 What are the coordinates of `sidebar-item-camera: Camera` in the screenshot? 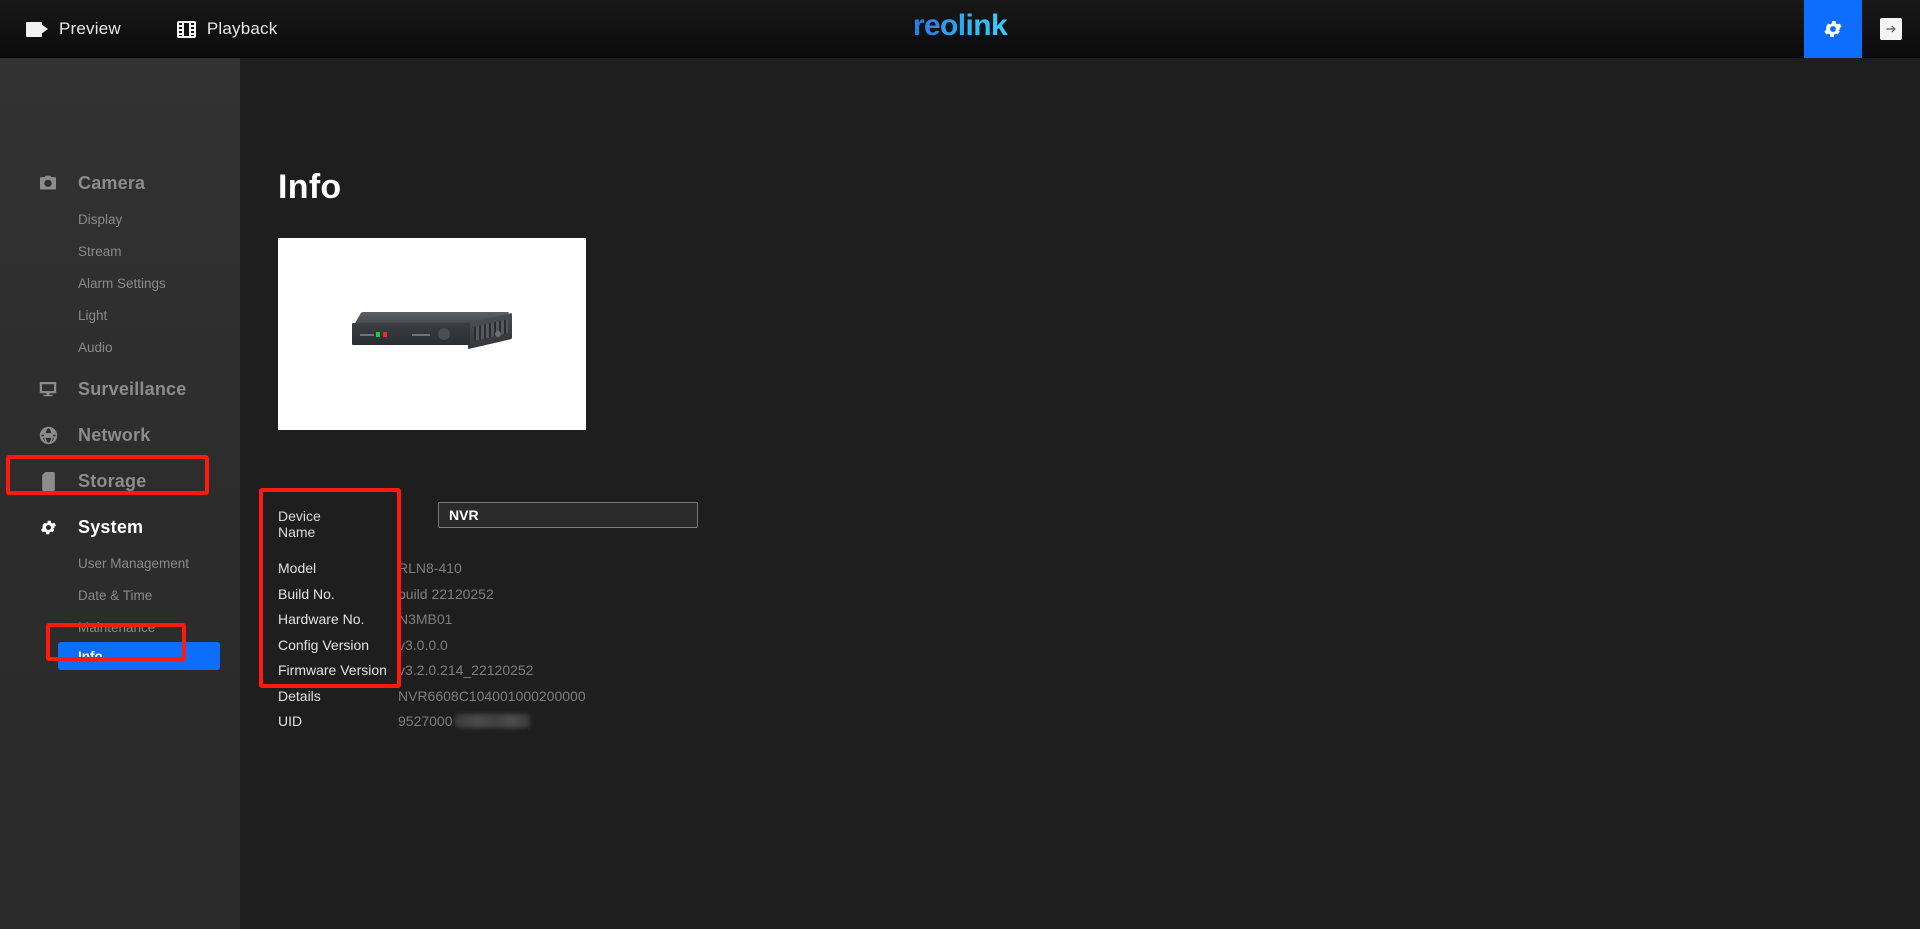 It's located at (120, 183).